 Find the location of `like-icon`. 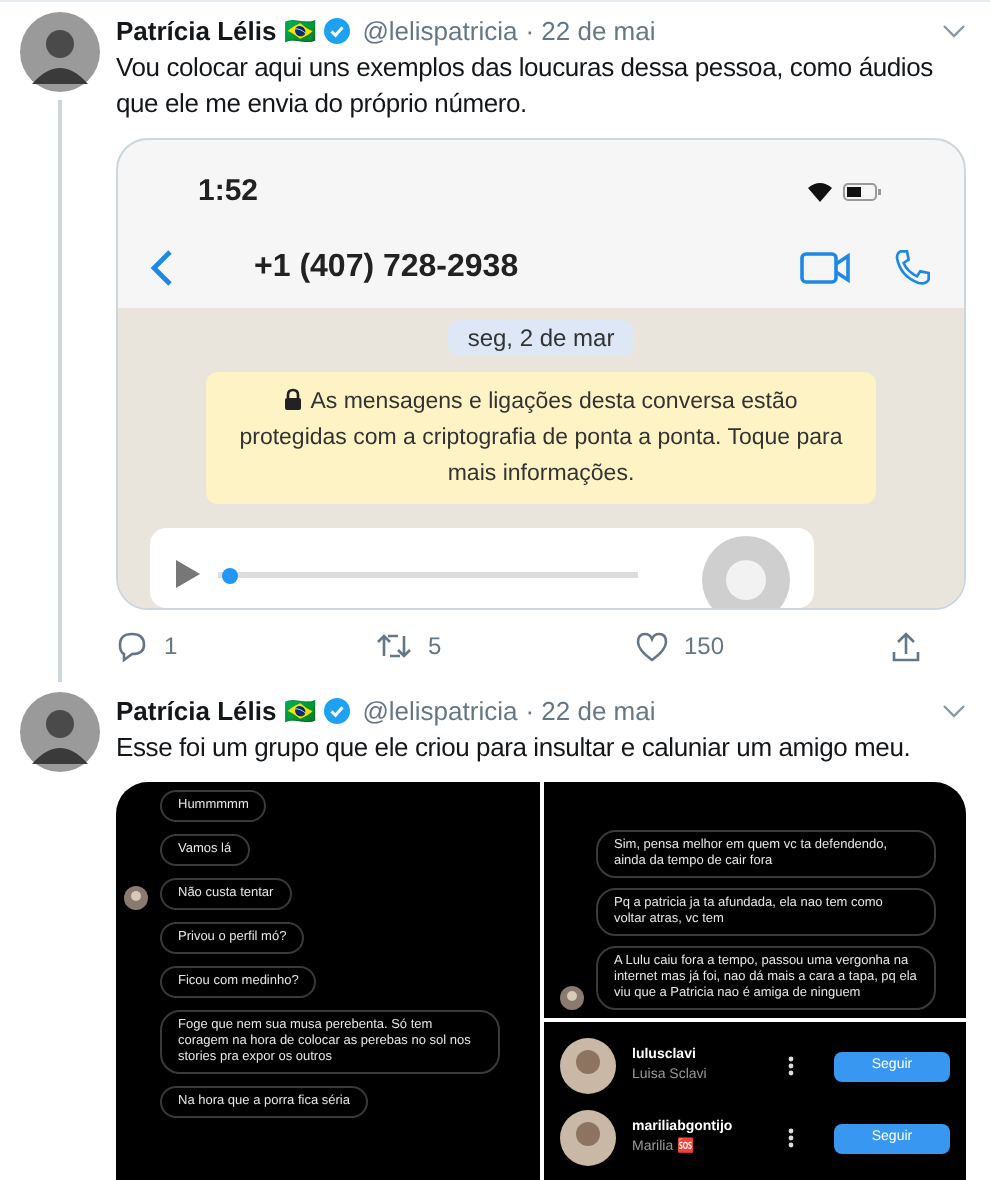

like-icon is located at coordinates (652, 646).